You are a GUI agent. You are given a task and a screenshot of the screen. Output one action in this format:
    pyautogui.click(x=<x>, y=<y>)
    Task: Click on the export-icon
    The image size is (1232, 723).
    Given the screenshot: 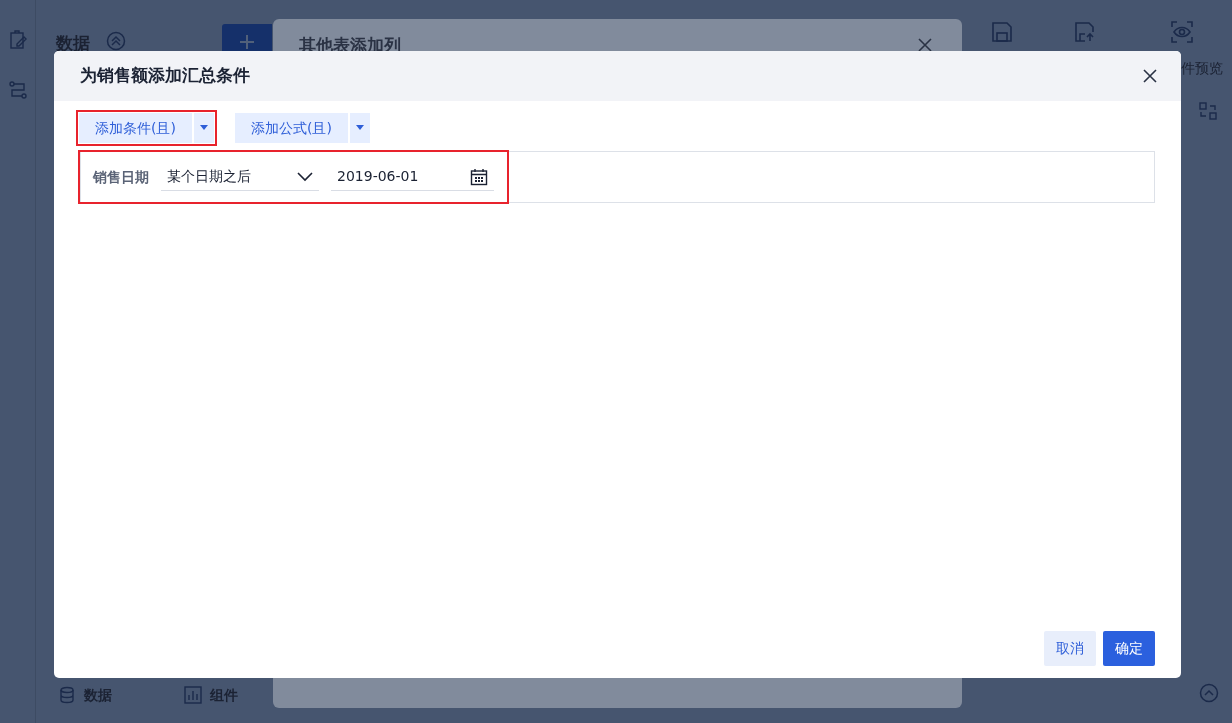 What is the action you would take?
    pyautogui.click(x=1085, y=32)
    